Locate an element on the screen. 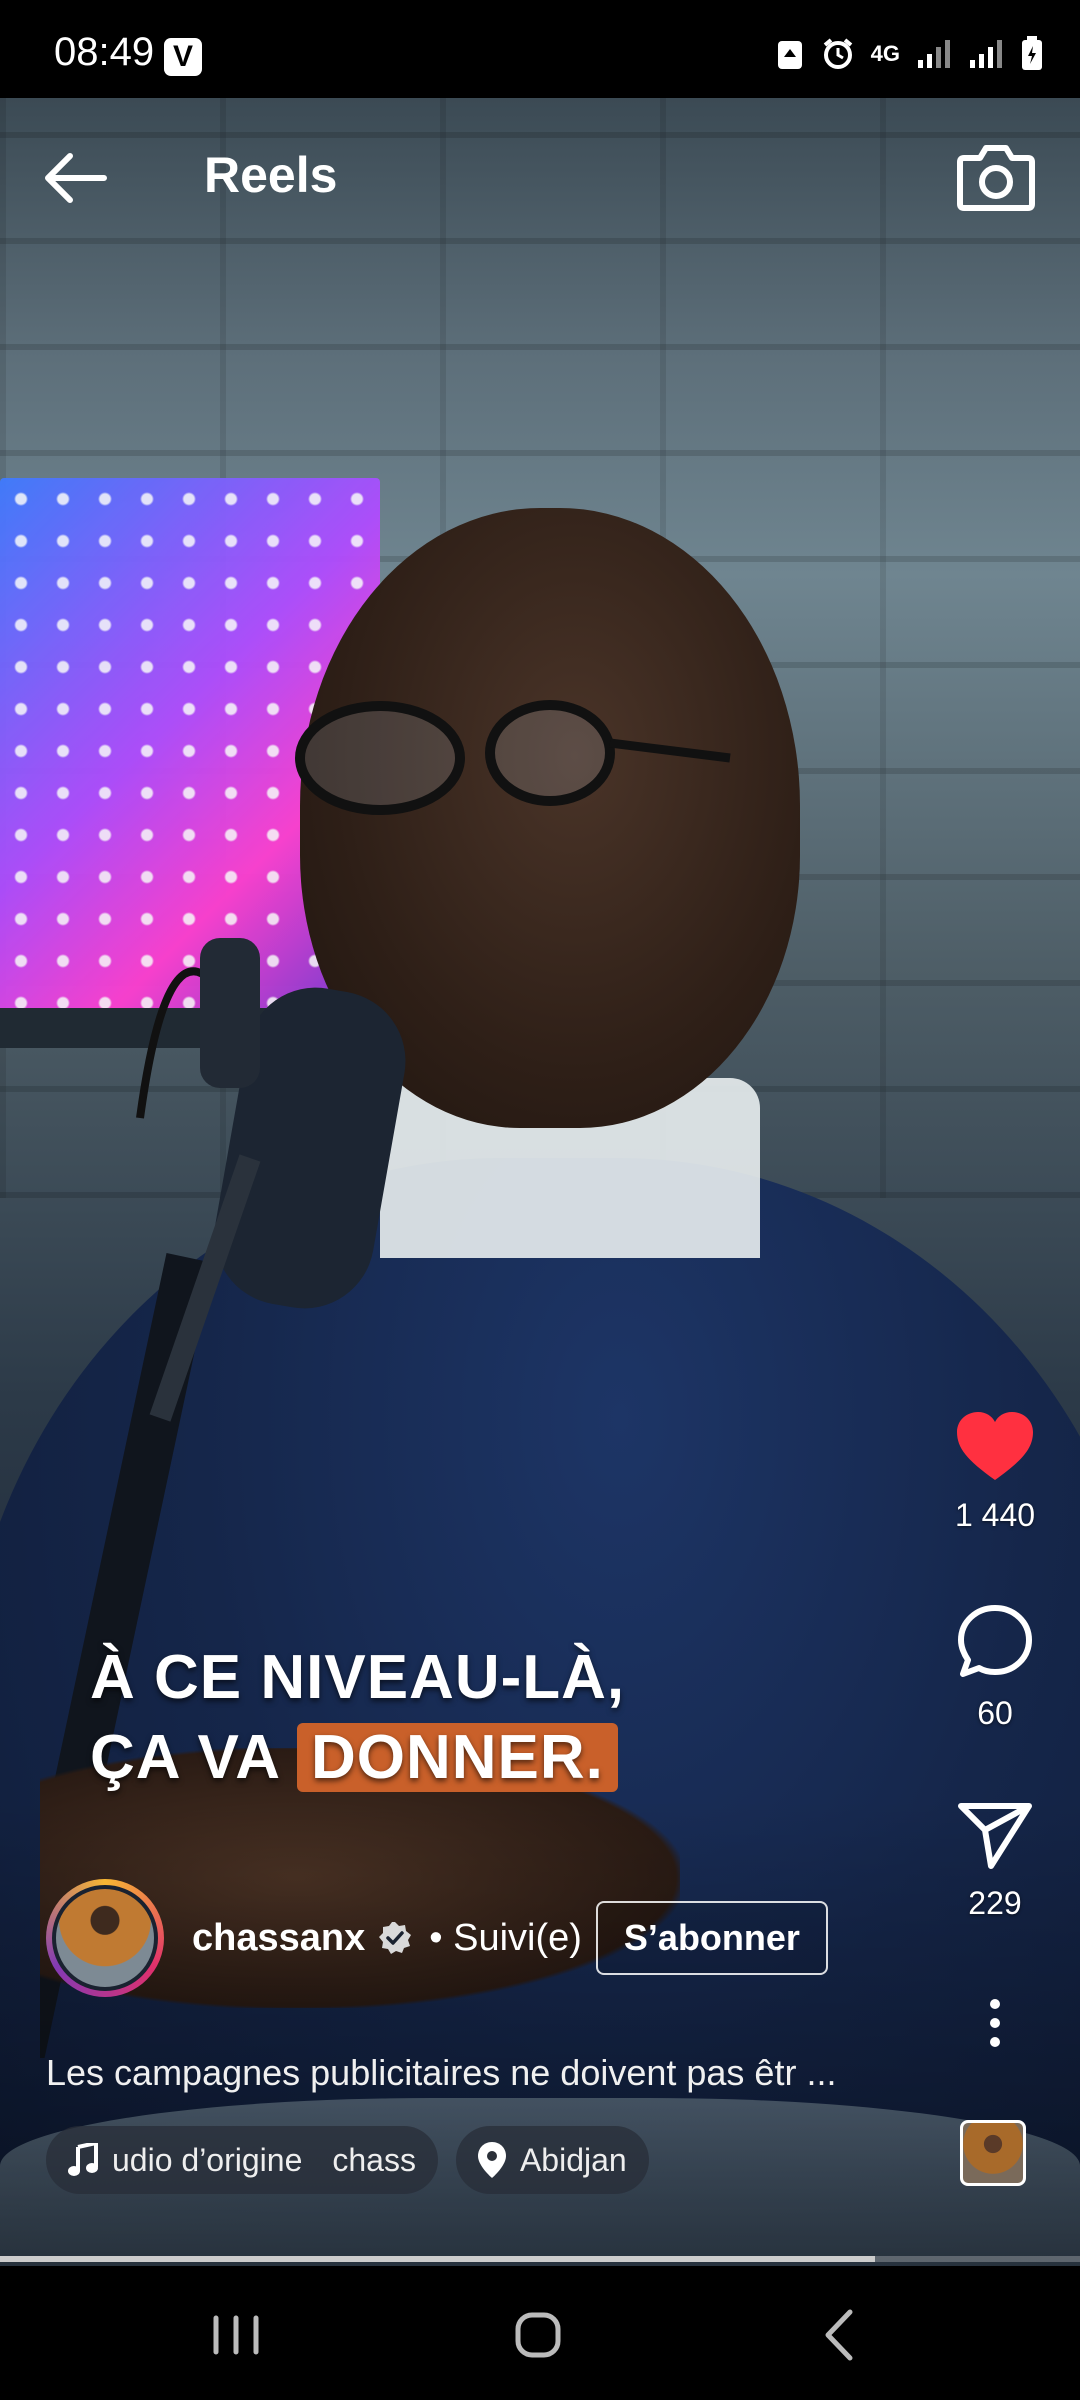 Image resolution: width=1080 pixels, height=2400 pixels. like-button: 1 440 is located at coordinates (995, 1472).